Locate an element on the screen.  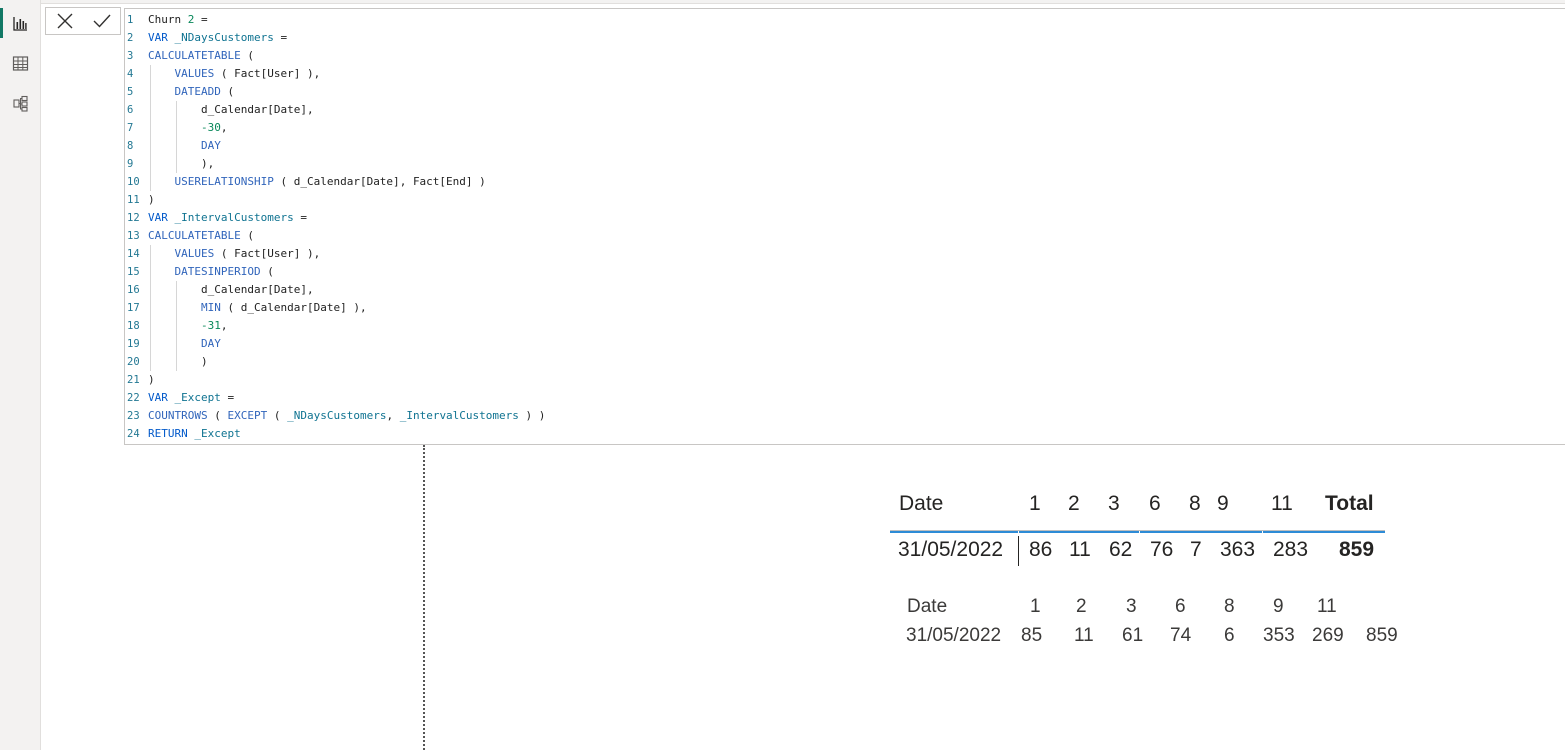
code-line: 2 VAR _NDaysCustomers = is located at coordinates (845, 38).